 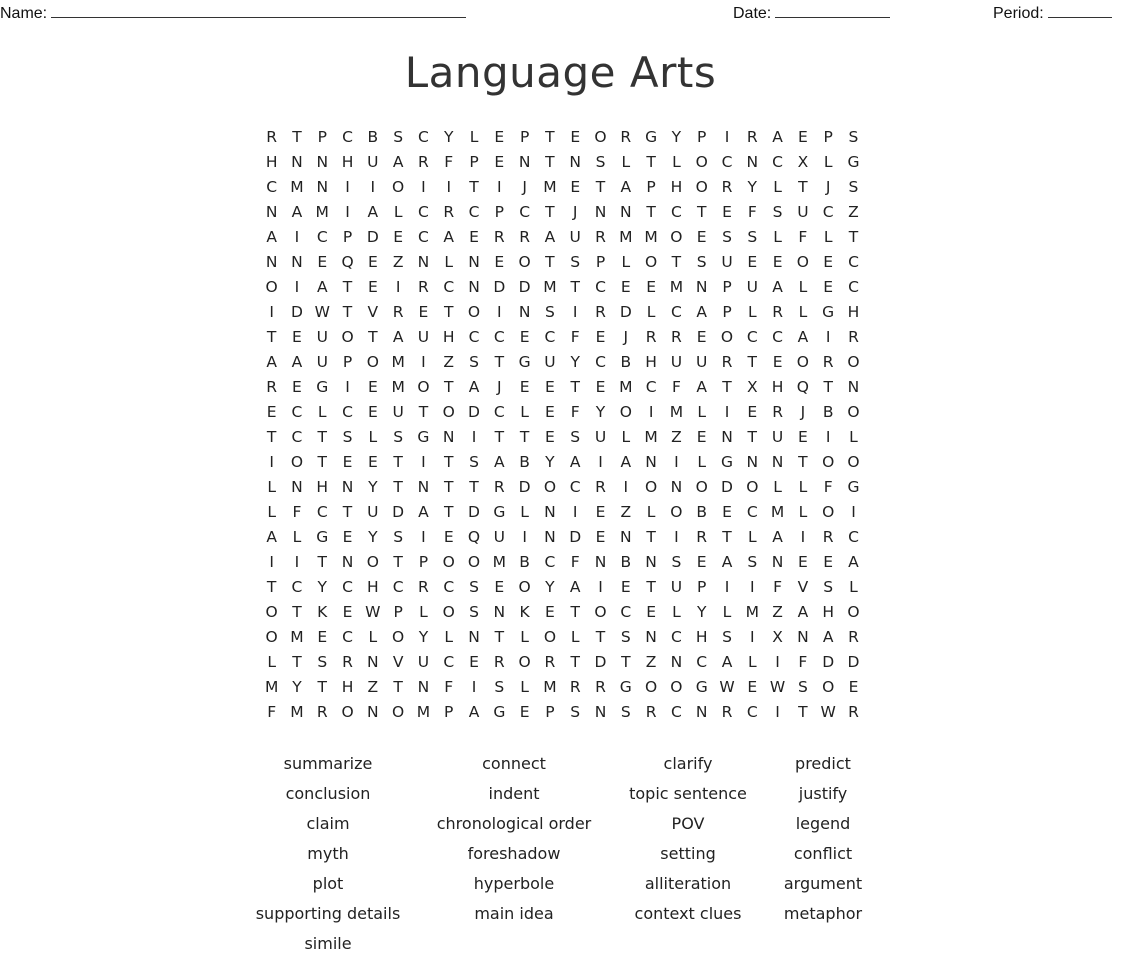 What do you see at coordinates (626, 362) in the screenshot?
I see `grid-letter: B` at bounding box center [626, 362].